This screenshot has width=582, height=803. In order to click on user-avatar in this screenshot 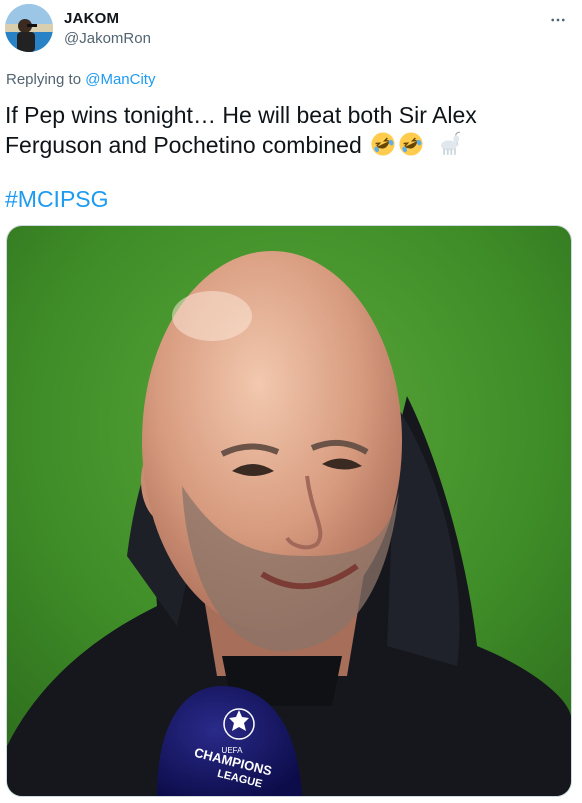, I will do `click(29, 28)`.